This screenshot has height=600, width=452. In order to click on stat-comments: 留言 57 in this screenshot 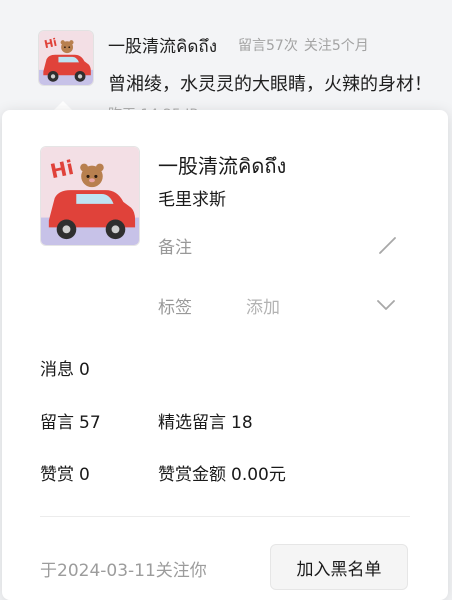, I will do `click(70, 420)`.